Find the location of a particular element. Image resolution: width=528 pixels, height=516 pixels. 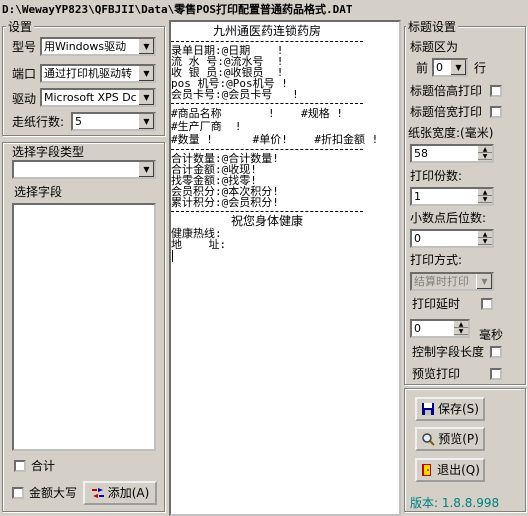

preview-button: 预览(P) is located at coordinates (450, 439).